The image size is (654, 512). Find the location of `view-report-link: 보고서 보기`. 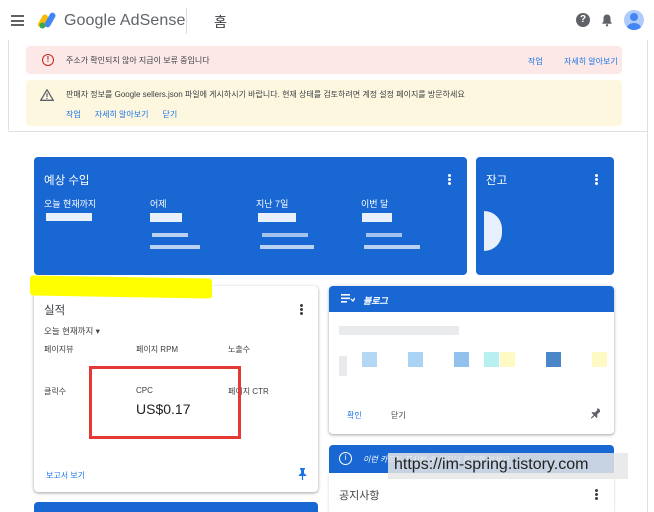

view-report-link: 보고서 보기 is located at coordinates (65, 475).